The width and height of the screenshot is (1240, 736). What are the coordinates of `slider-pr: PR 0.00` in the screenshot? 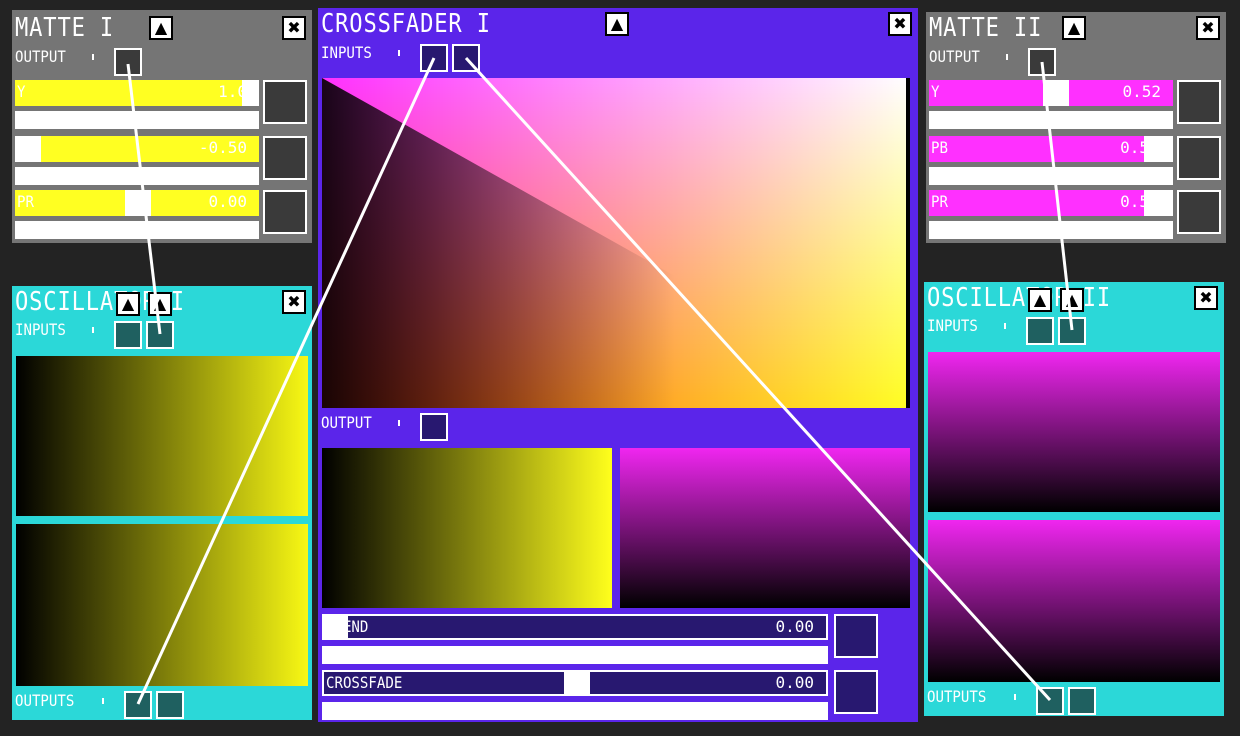 It's located at (137, 203).